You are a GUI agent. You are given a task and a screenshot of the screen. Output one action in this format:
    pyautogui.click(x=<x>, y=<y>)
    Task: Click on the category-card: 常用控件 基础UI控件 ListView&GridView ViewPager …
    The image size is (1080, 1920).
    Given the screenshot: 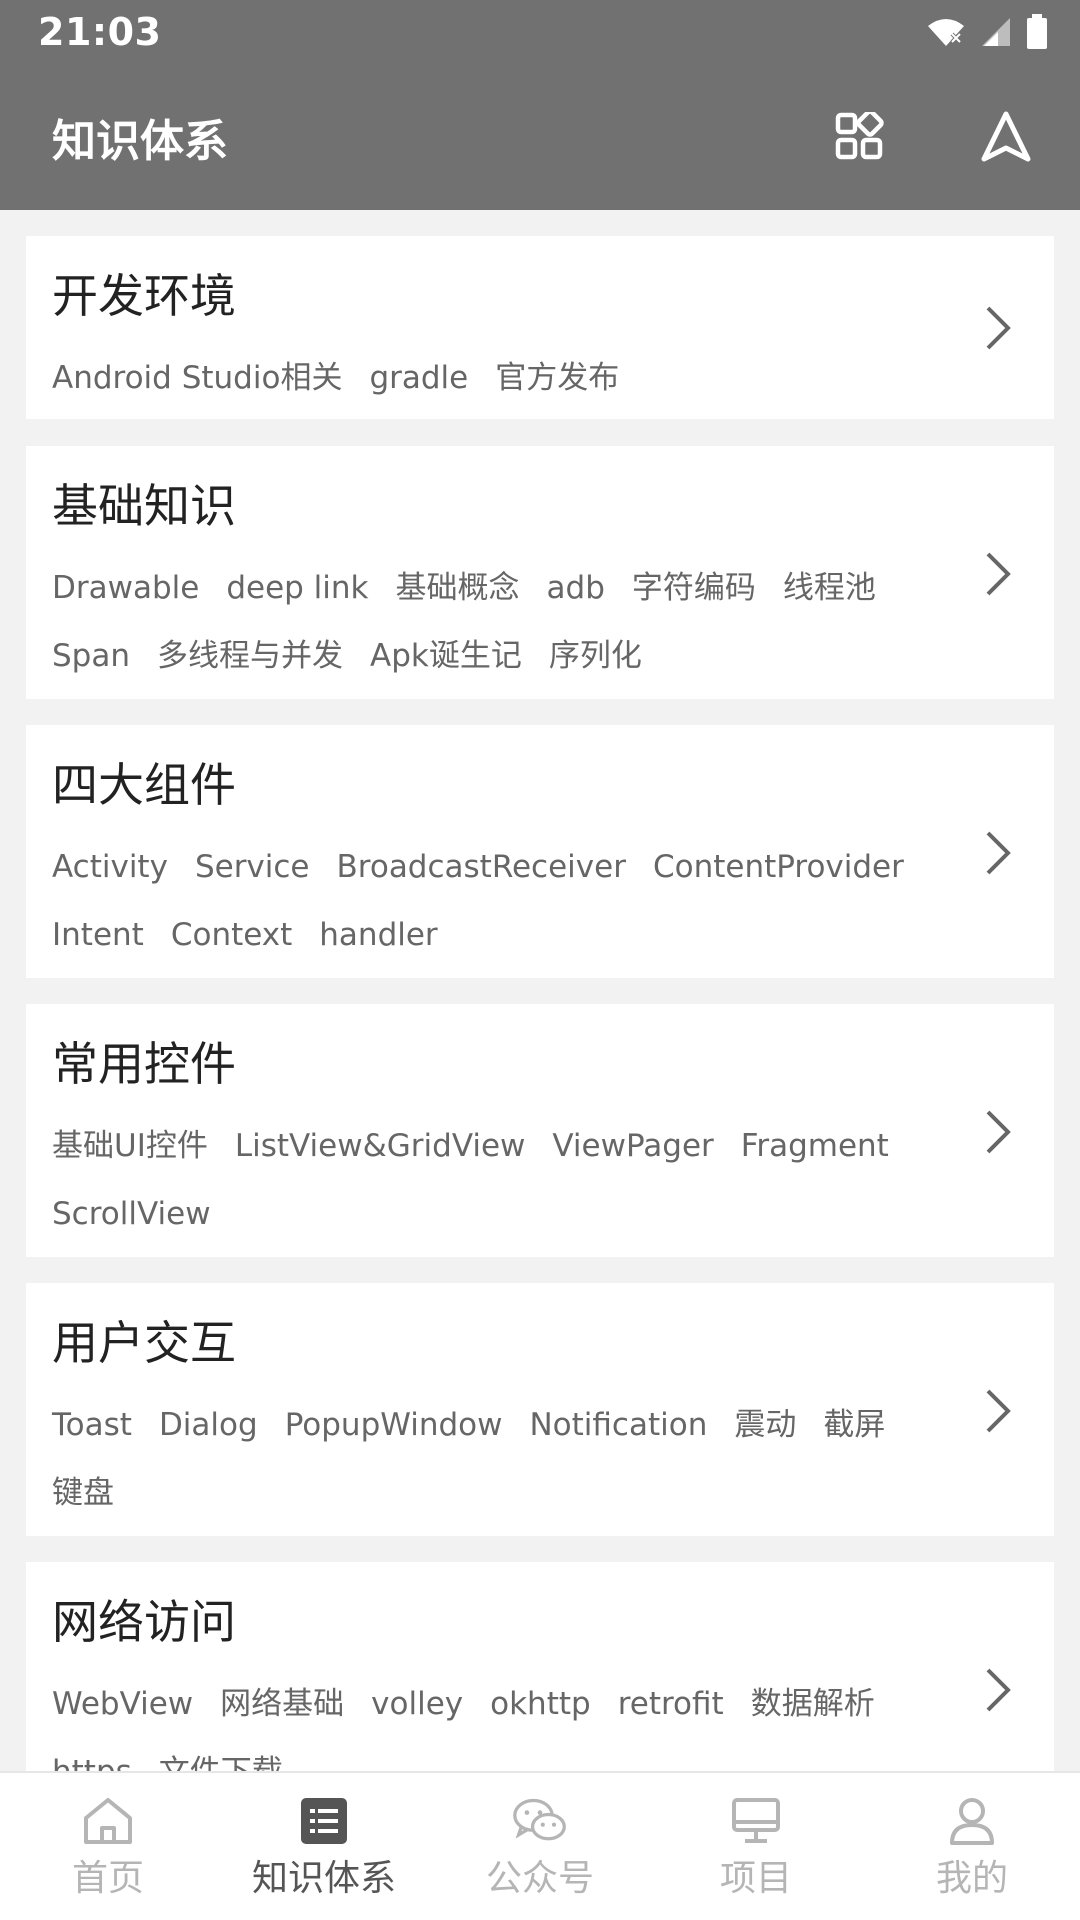 What is the action you would take?
    pyautogui.click(x=540, y=1130)
    